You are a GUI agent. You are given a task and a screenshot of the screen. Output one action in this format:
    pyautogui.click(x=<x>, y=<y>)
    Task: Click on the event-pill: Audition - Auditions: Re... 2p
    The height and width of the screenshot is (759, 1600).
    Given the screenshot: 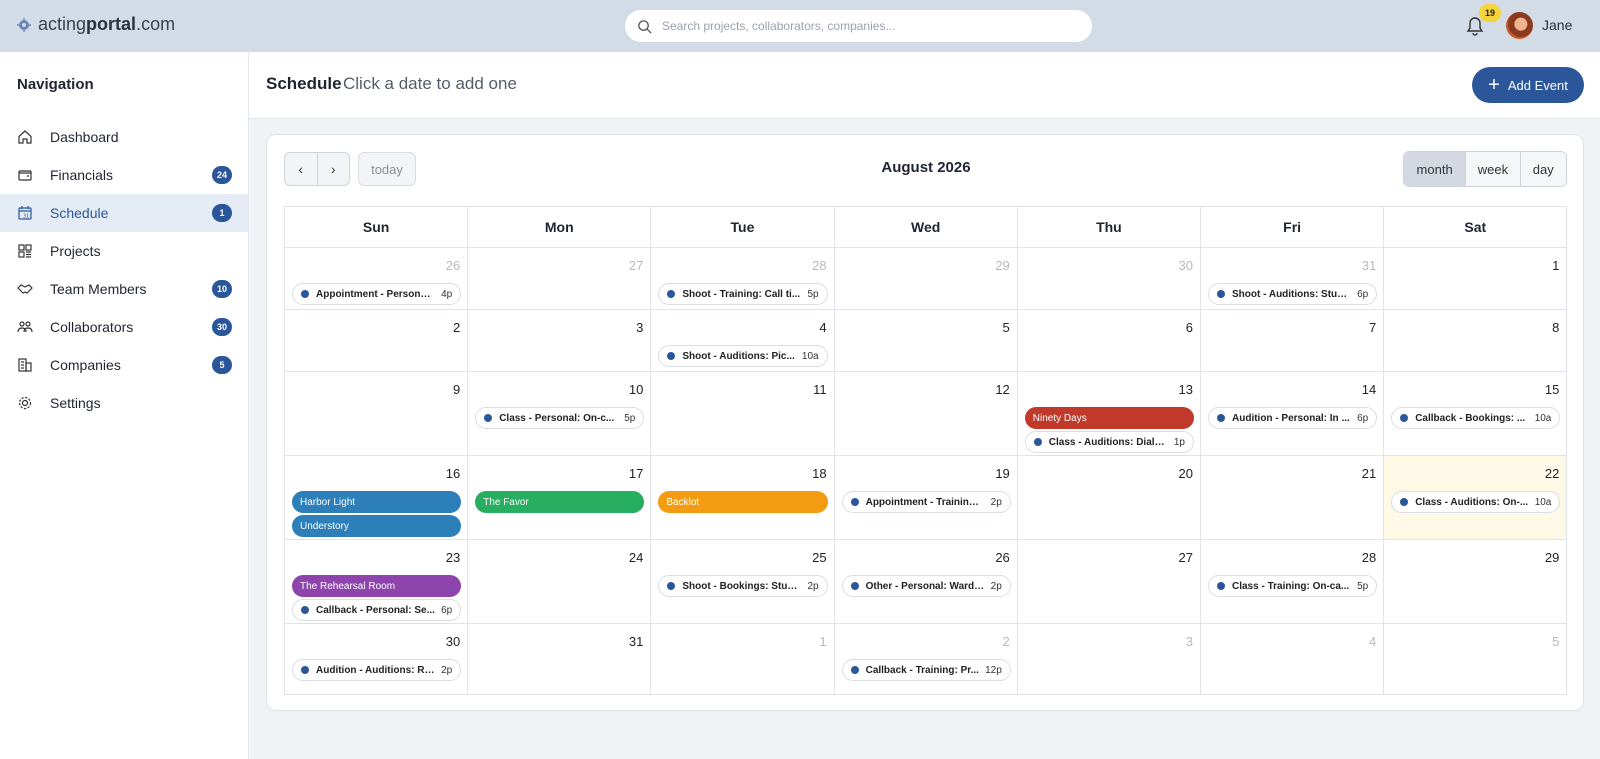 What is the action you would take?
    pyautogui.click(x=377, y=670)
    